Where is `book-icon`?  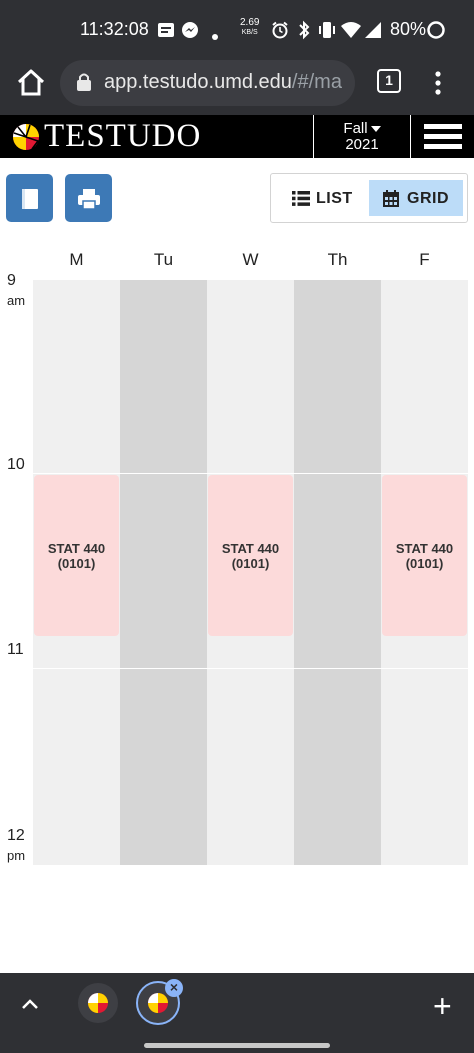 book-icon is located at coordinates (30, 199).